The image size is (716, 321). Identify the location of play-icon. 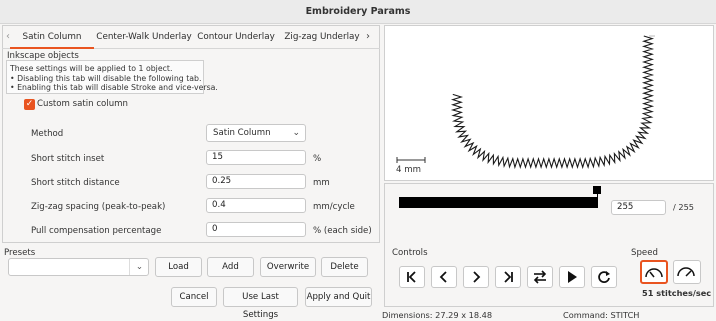
(572, 277).